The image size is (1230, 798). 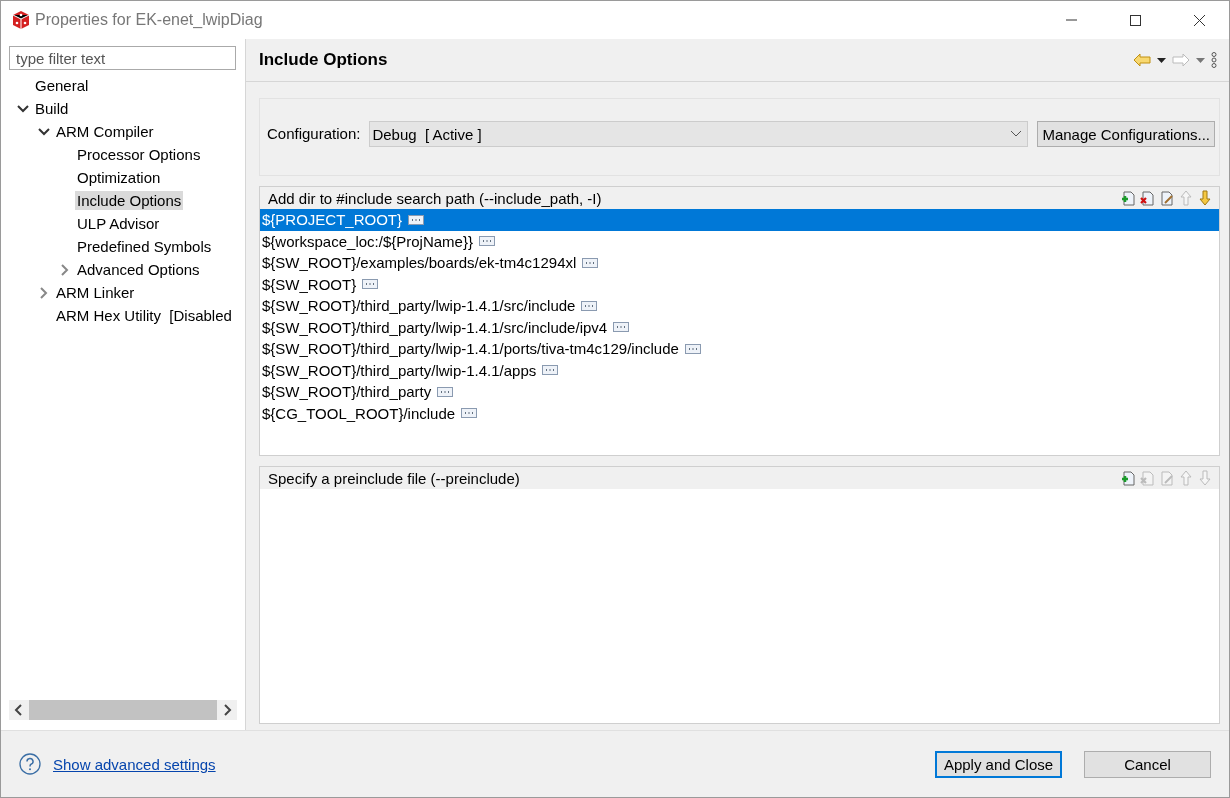 What do you see at coordinates (1161, 60) in the screenshot?
I see `dropdown-caret-icon` at bounding box center [1161, 60].